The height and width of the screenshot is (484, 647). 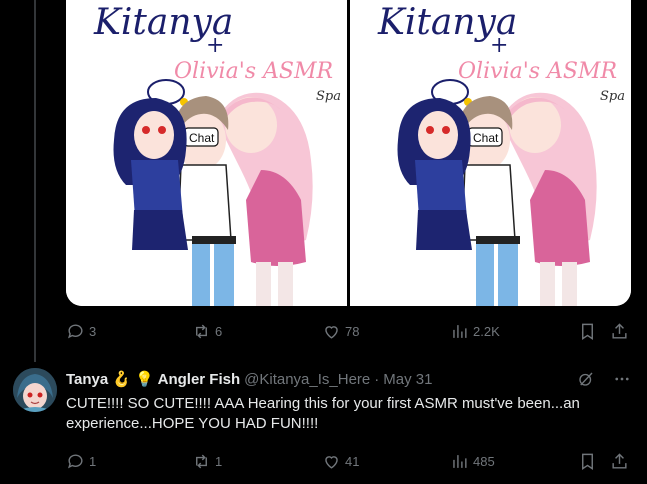 I want to click on tweet2-repost-count: 1, so click(x=219, y=461).